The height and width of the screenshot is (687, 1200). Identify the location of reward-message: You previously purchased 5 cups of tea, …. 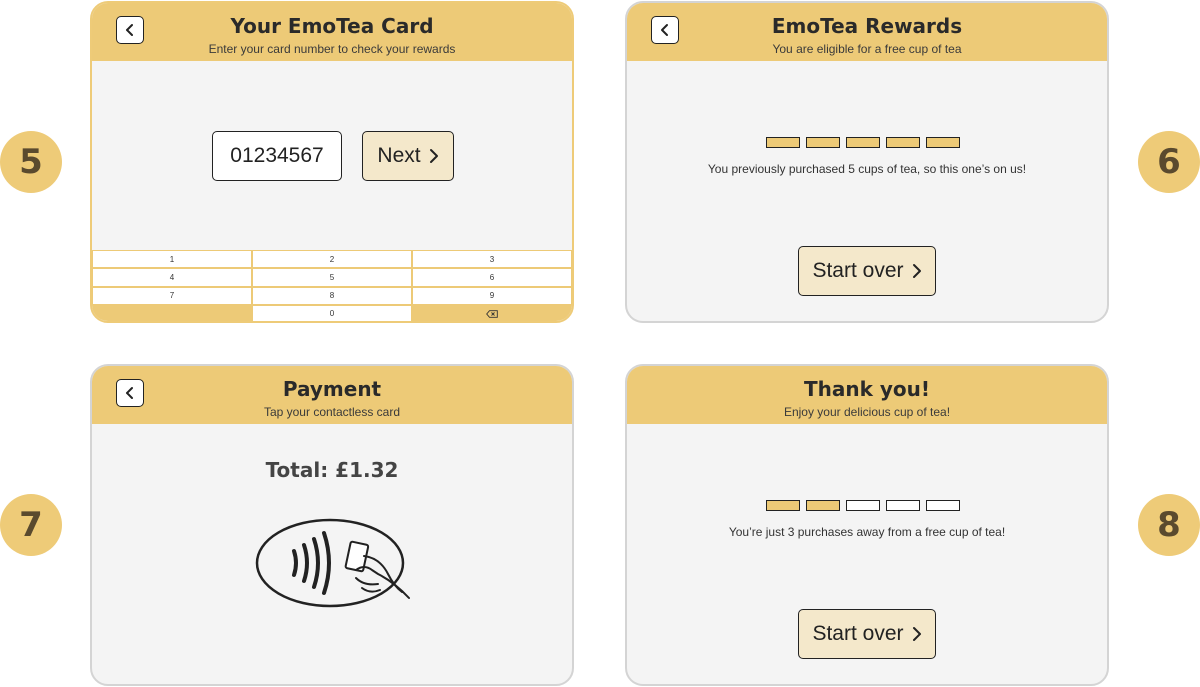
(867, 169).